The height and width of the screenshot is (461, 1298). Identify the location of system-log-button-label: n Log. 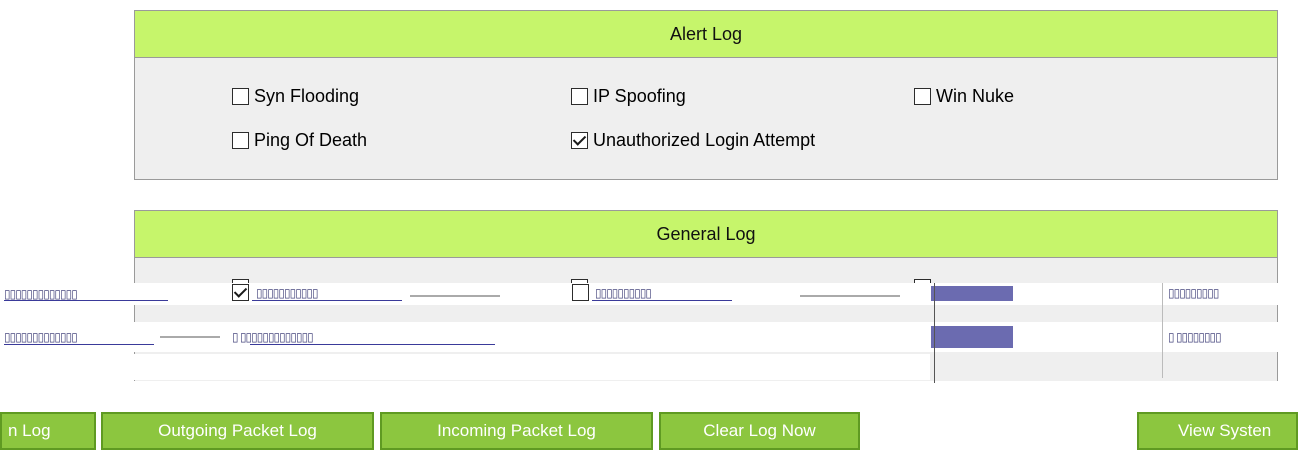
(29, 430).